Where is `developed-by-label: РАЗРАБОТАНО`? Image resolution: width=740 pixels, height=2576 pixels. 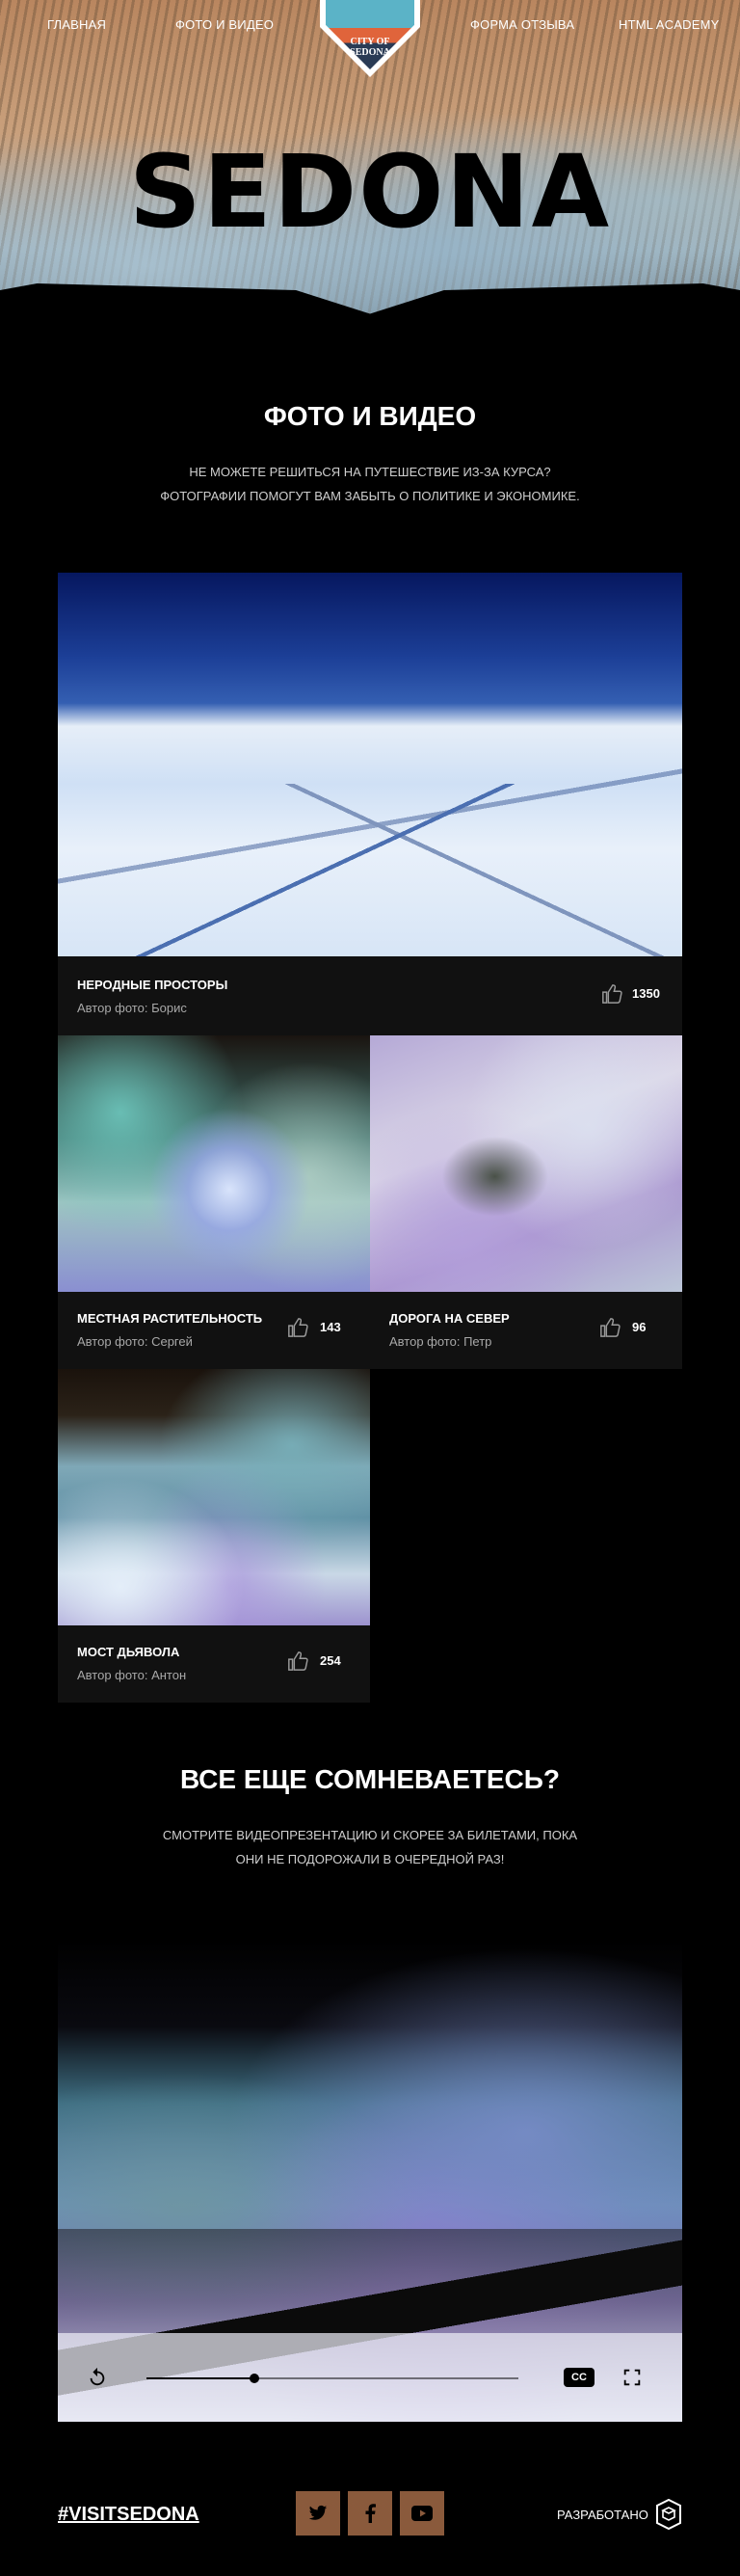 developed-by-label: РАЗРАБОТАНО is located at coordinates (602, 2515).